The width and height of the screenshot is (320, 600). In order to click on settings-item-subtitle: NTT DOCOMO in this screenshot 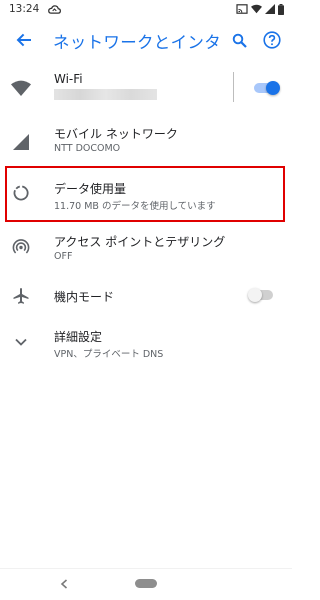, I will do `click(87, 148)`.